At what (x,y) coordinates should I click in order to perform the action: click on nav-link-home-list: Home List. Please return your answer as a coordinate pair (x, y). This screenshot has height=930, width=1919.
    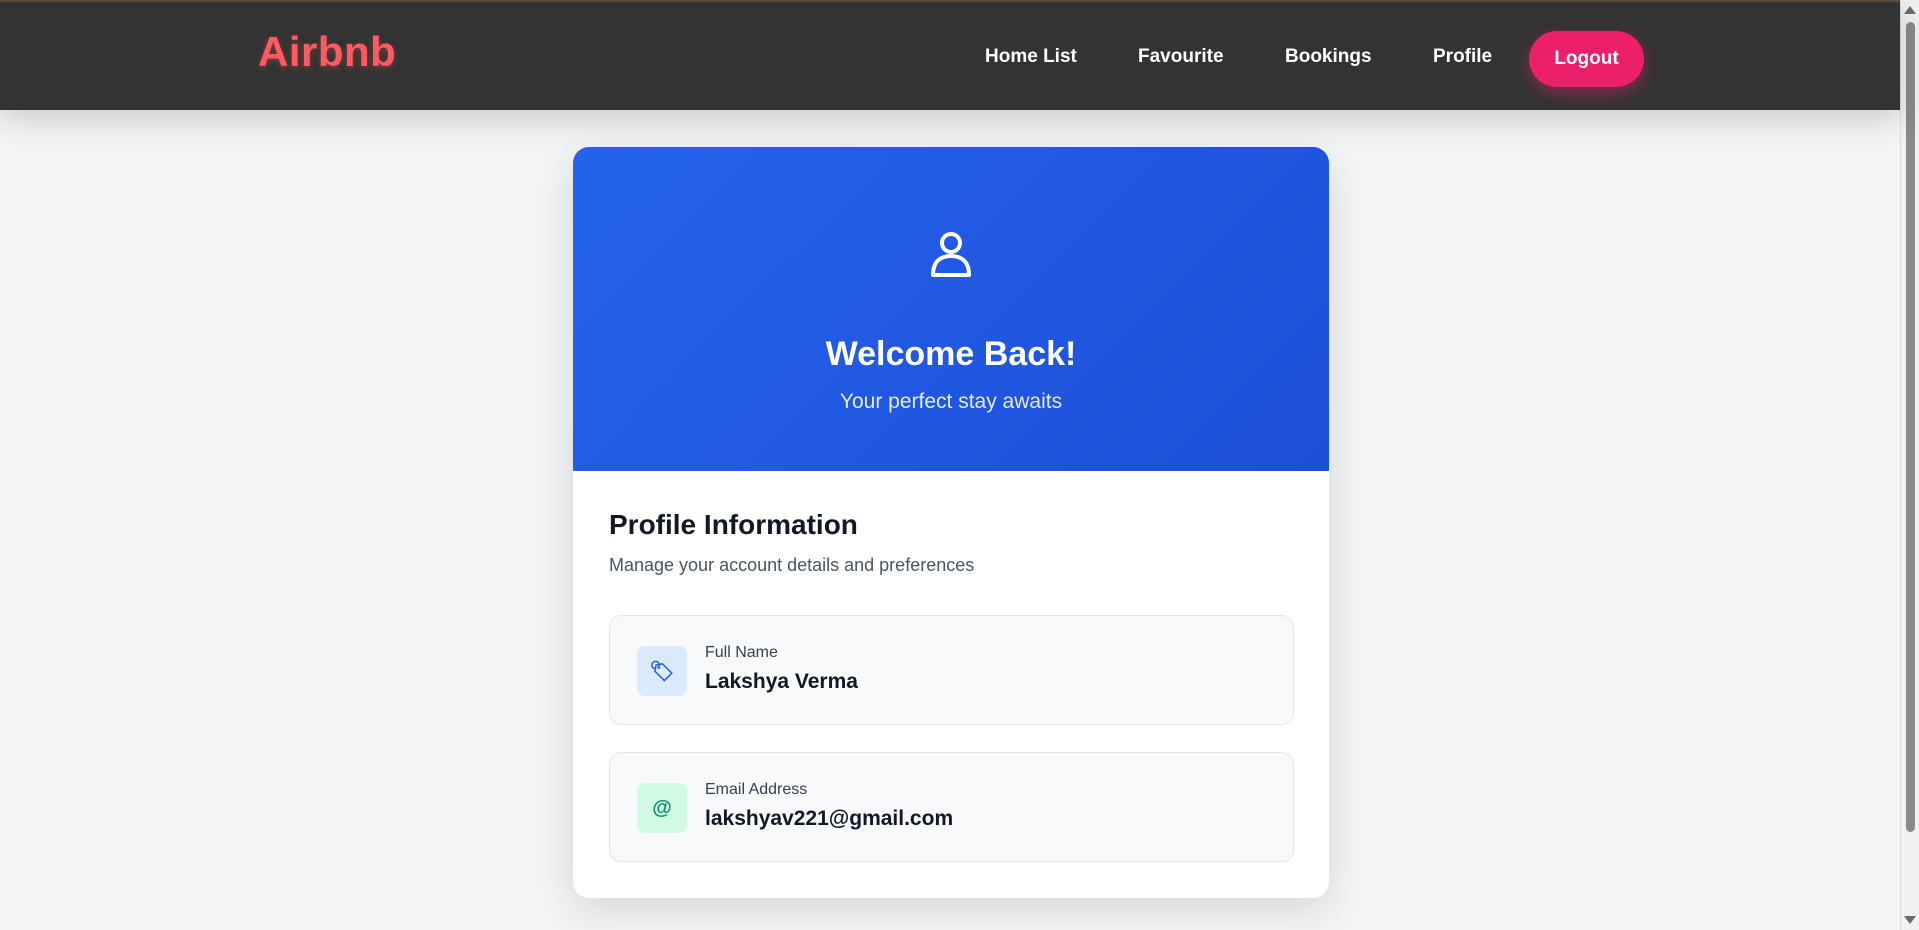
    Looking at the image, I should click on (1031, 57).